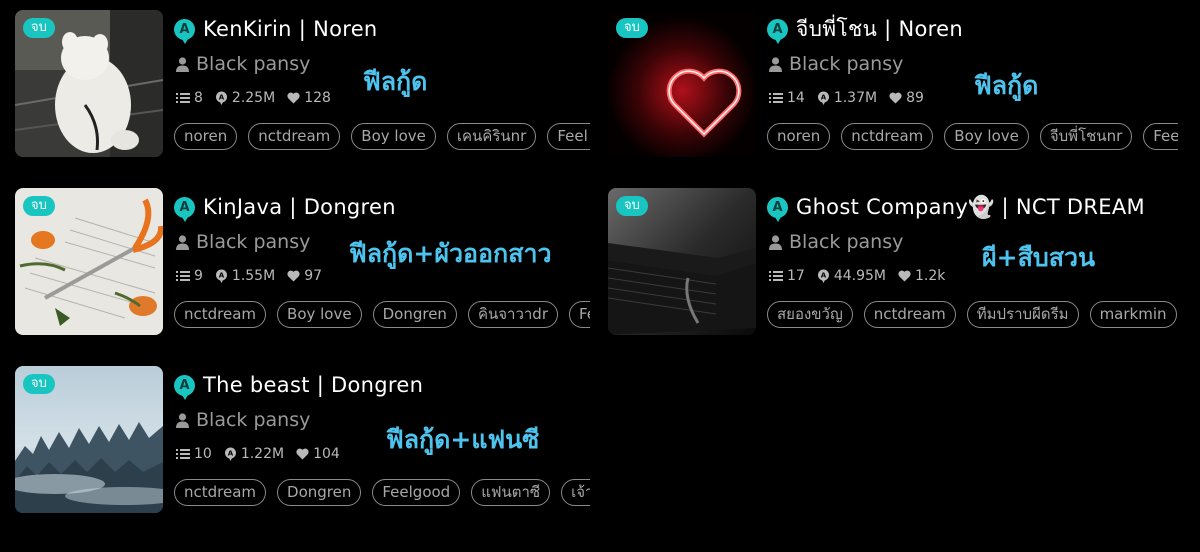  Describe the element at coordinates (313, 276) in the screenshot. I see `likes-count: 97` at that location.